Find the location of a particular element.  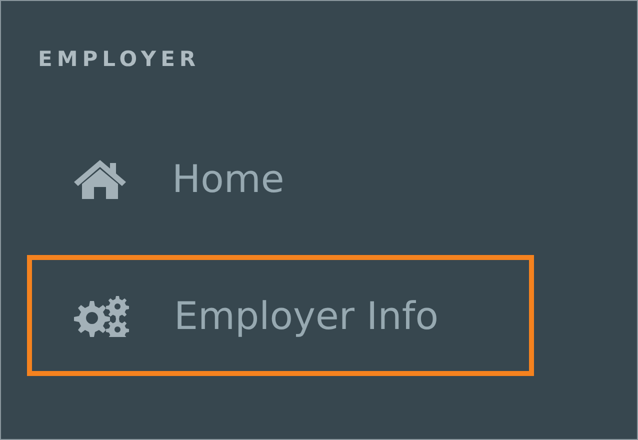

home-icon is located at coordinates (100, 179).